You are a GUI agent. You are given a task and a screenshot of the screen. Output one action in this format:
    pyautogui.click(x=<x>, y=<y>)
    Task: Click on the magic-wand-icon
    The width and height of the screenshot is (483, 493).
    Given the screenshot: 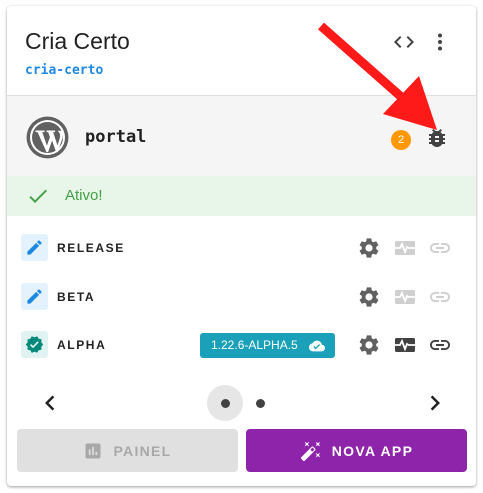 What is the action you would take?
    pyautogui.click(x=310, y=451)
    